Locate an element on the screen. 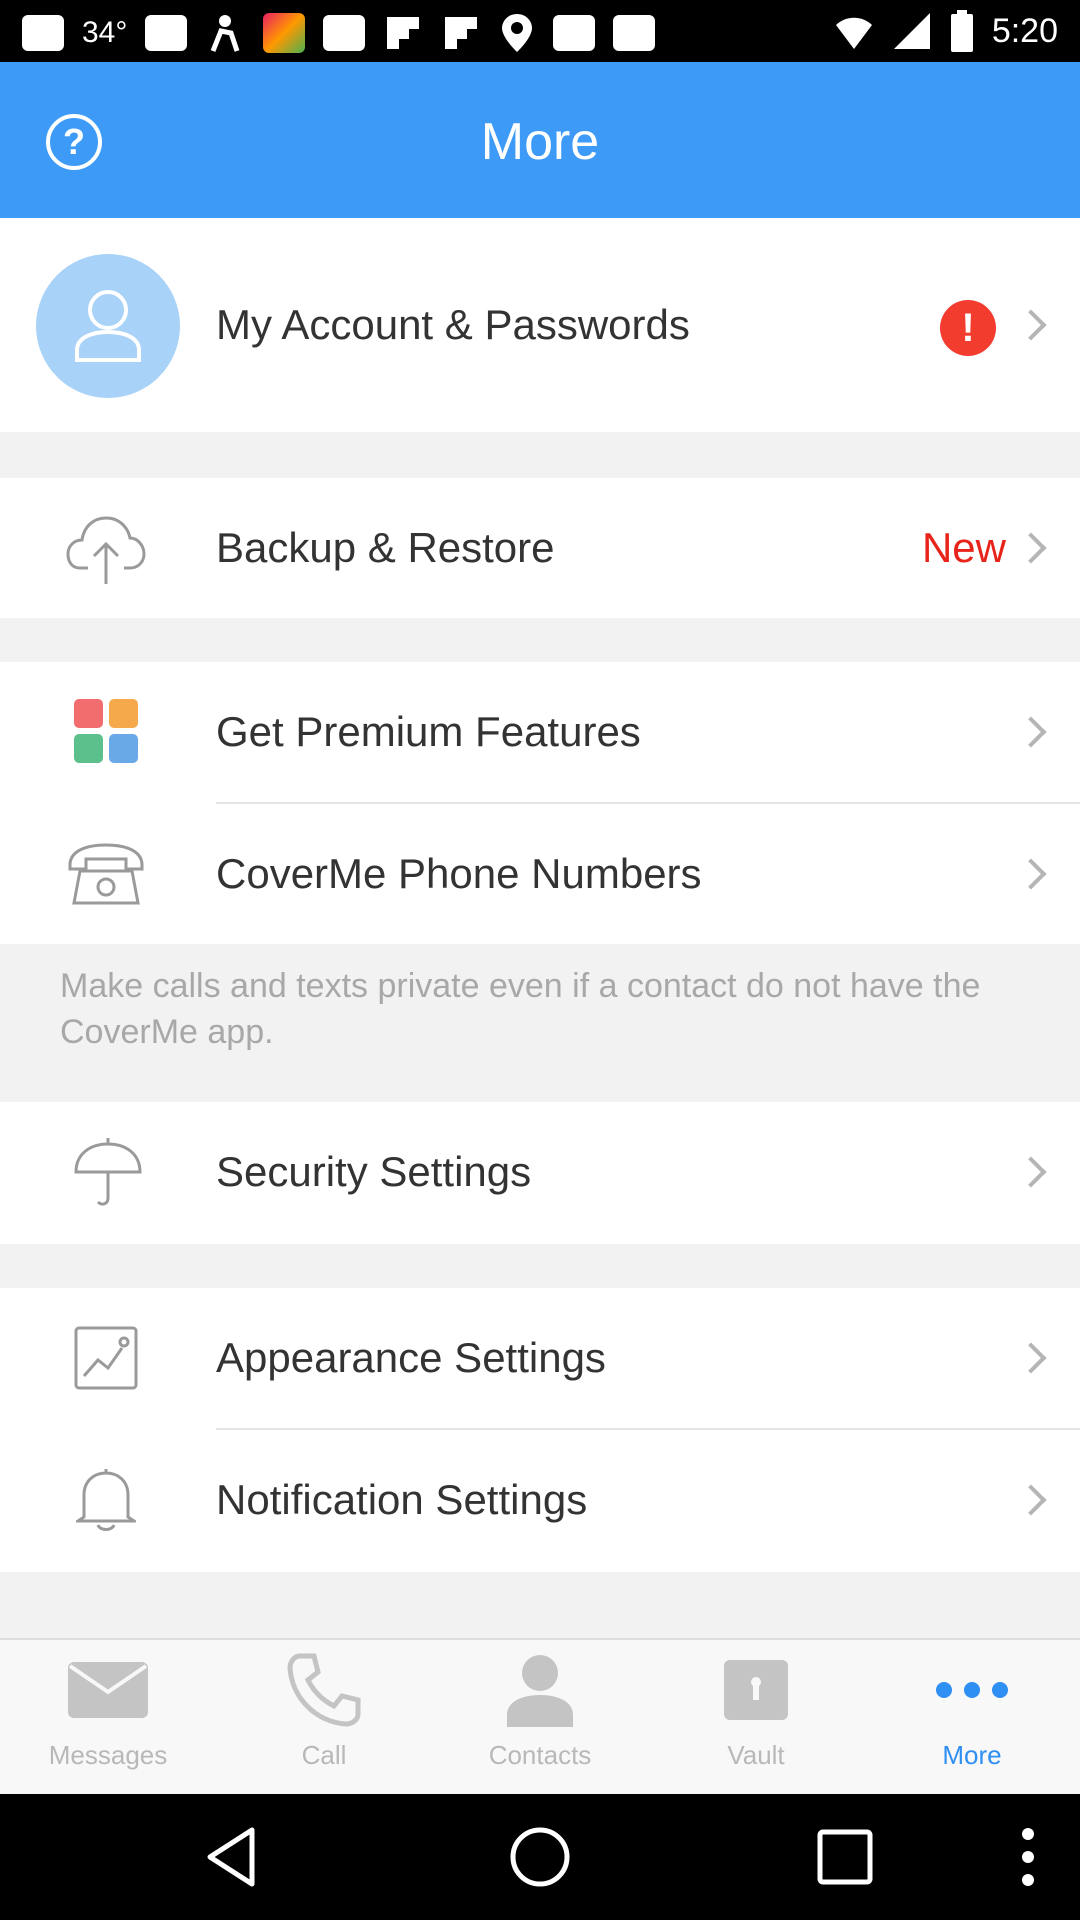  backup-row: Backup & Restore New is located at coordinates (540, 548).